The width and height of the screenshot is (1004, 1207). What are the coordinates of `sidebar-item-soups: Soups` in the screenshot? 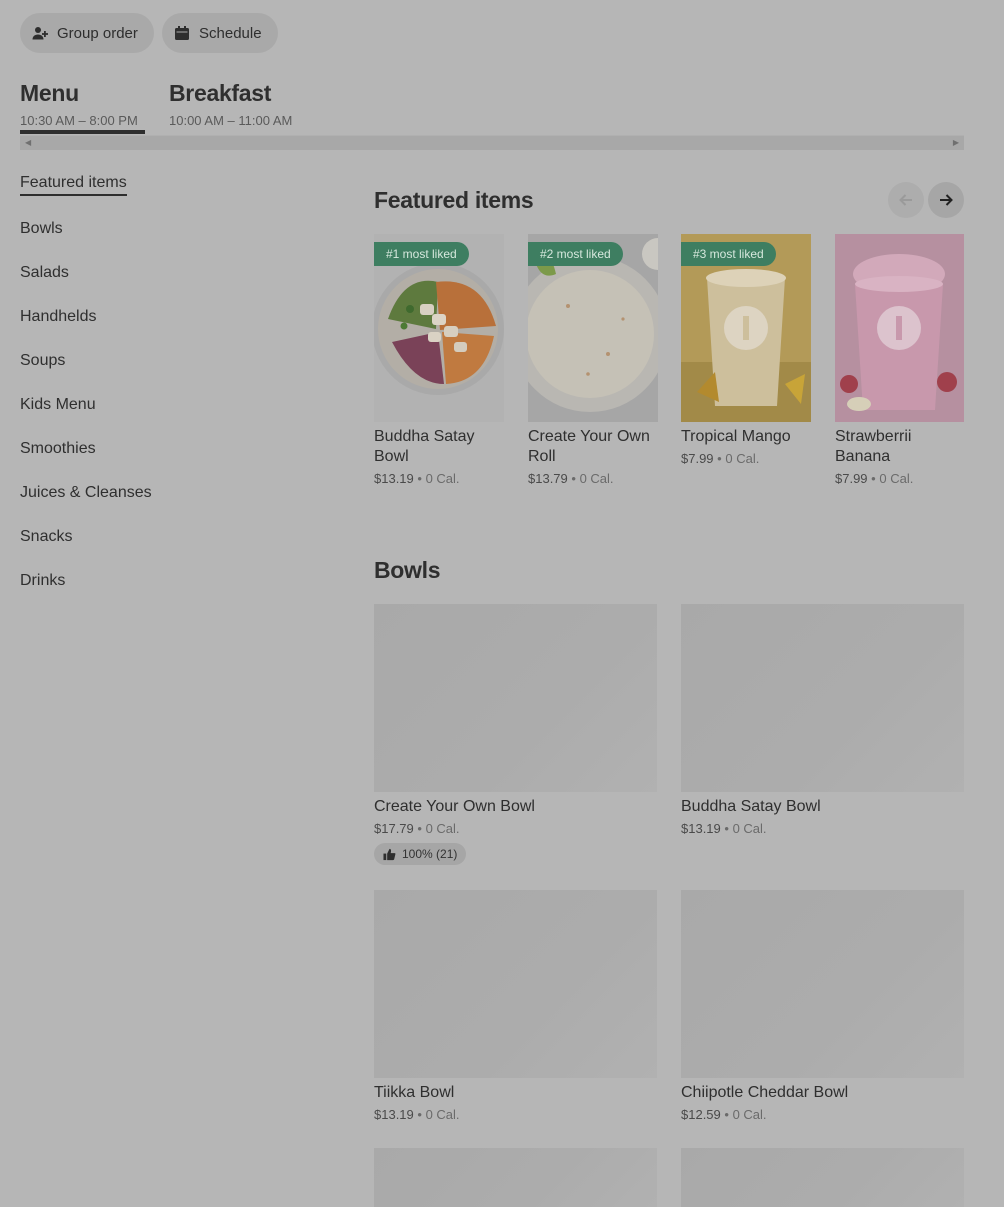 It's located at (42, 361).